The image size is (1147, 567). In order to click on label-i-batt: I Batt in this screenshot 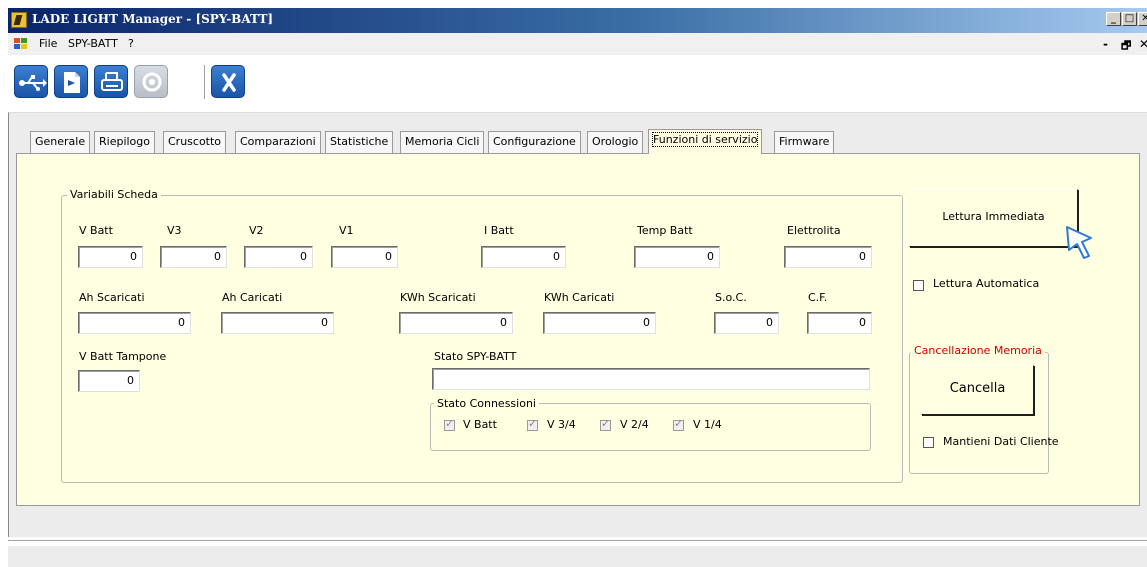, I will do `click(499, 230)`.